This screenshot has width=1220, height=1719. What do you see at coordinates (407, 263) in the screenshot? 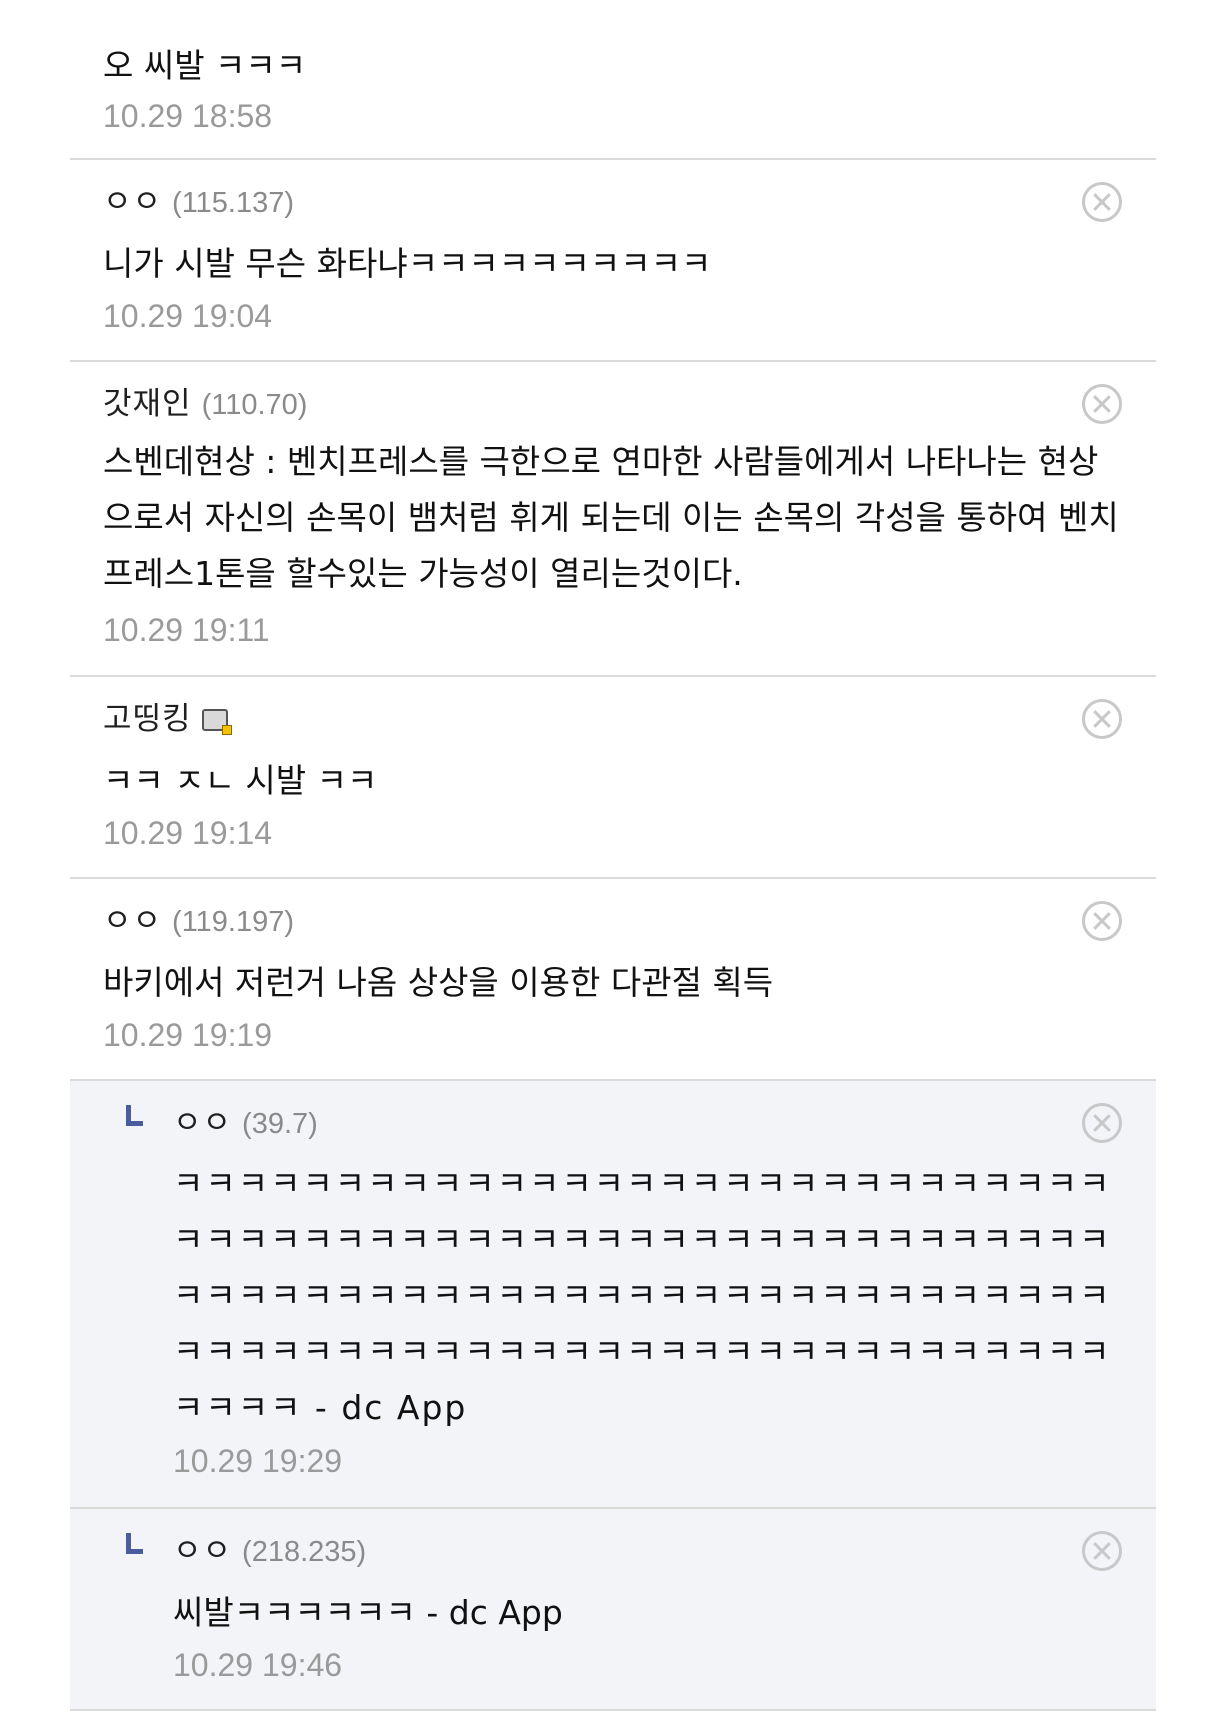
I see `comment-body: 니가 시발 무슨 화타냐ㅋㅋㅋㅋㅋㅋㅋㅋㅋㅋ` at bounding box center [407, 263].